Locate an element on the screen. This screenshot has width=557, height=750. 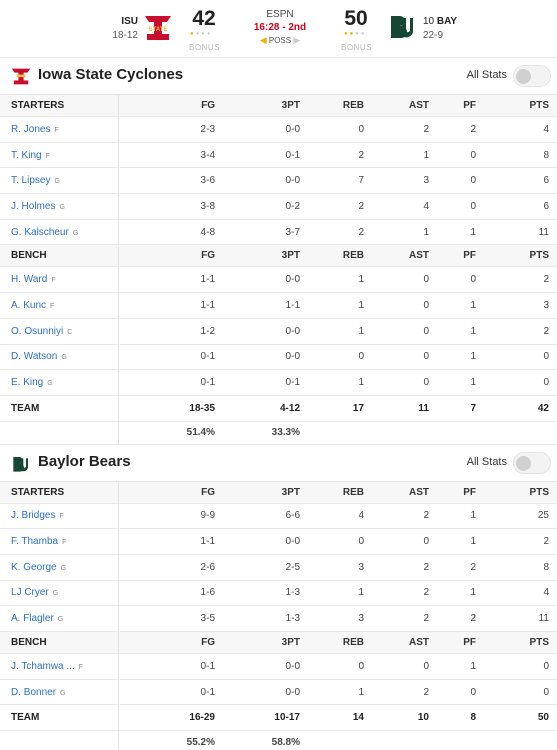
player-cell: D. Watson G is located at coordinates (59, 357).